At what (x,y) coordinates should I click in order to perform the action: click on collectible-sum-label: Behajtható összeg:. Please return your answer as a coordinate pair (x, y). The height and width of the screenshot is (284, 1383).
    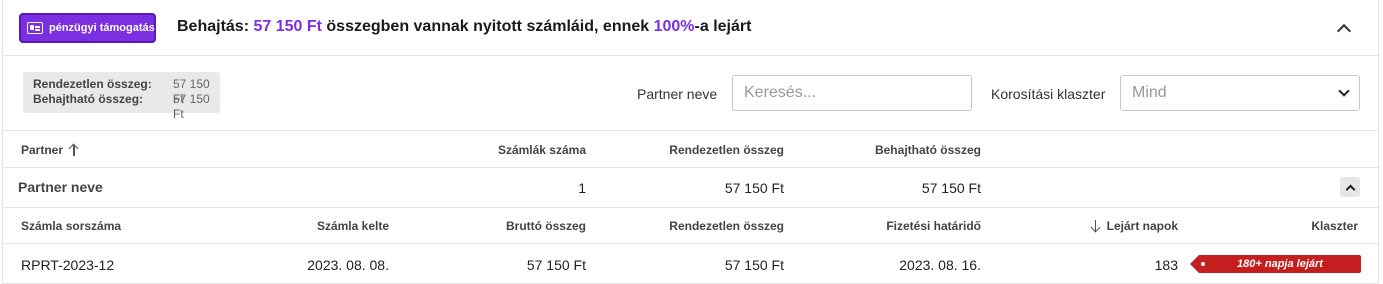
    Looking at the image, I should click on (88, 99).